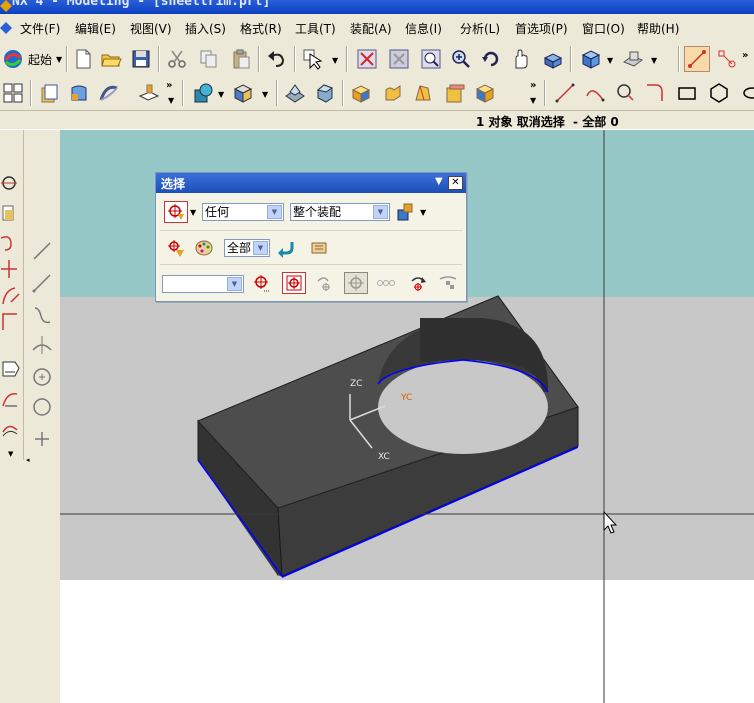 This screenshot has width=754, height=703. Describe the element at coordinates (42, 407) in the screenshot. I see `circle-sketch-icon` at that location.